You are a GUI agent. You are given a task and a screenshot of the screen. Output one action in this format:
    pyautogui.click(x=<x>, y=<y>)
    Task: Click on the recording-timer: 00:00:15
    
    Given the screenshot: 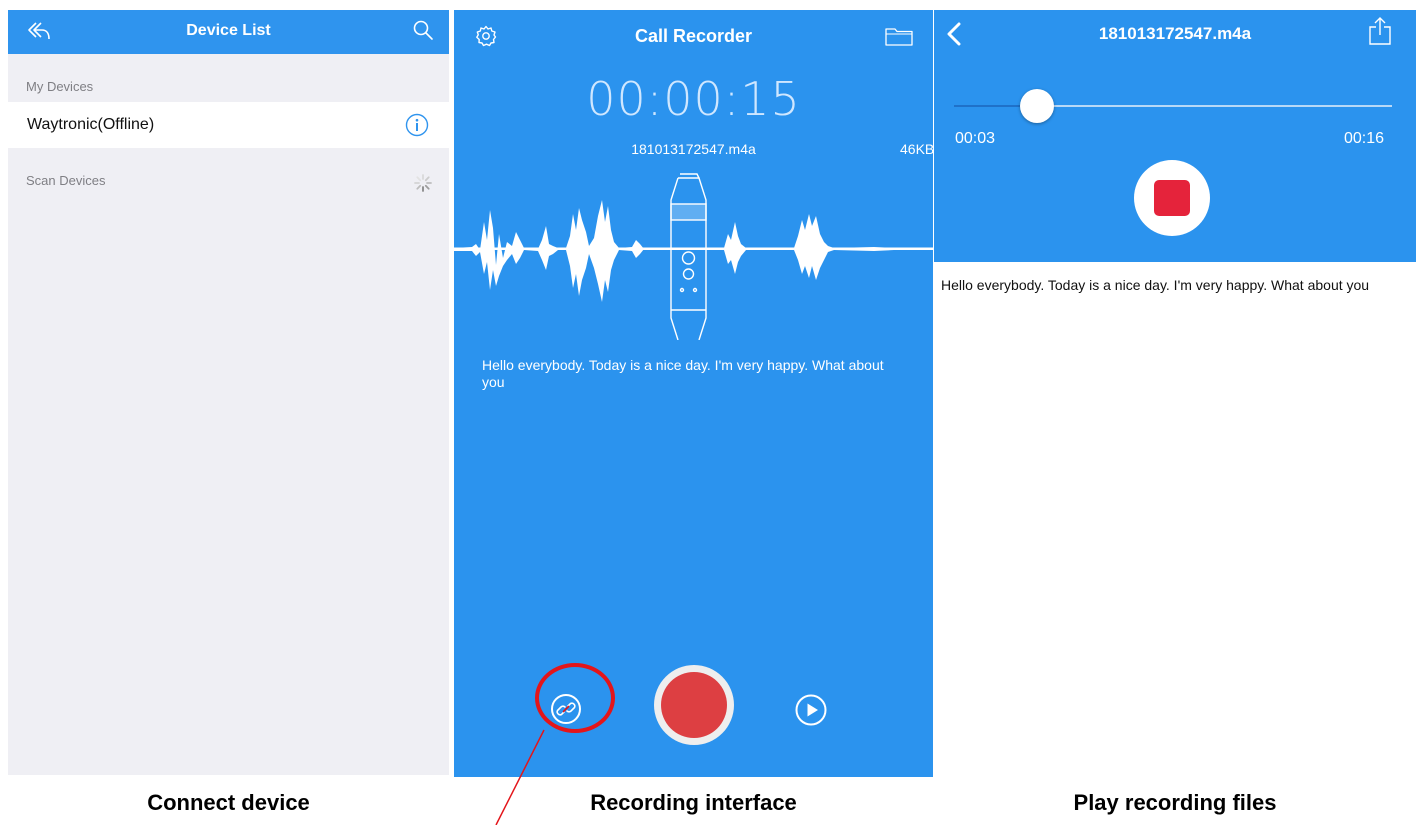 What is the action you would take?
    pyautogui.click(x=693, y=99)
    